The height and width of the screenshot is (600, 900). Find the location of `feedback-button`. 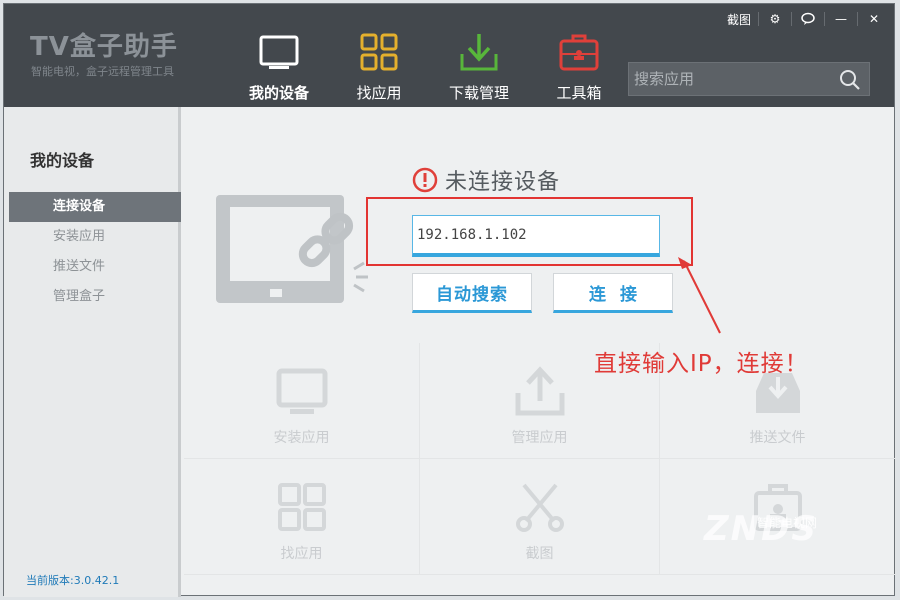

feedback-button is located at coordinates (808, 19).